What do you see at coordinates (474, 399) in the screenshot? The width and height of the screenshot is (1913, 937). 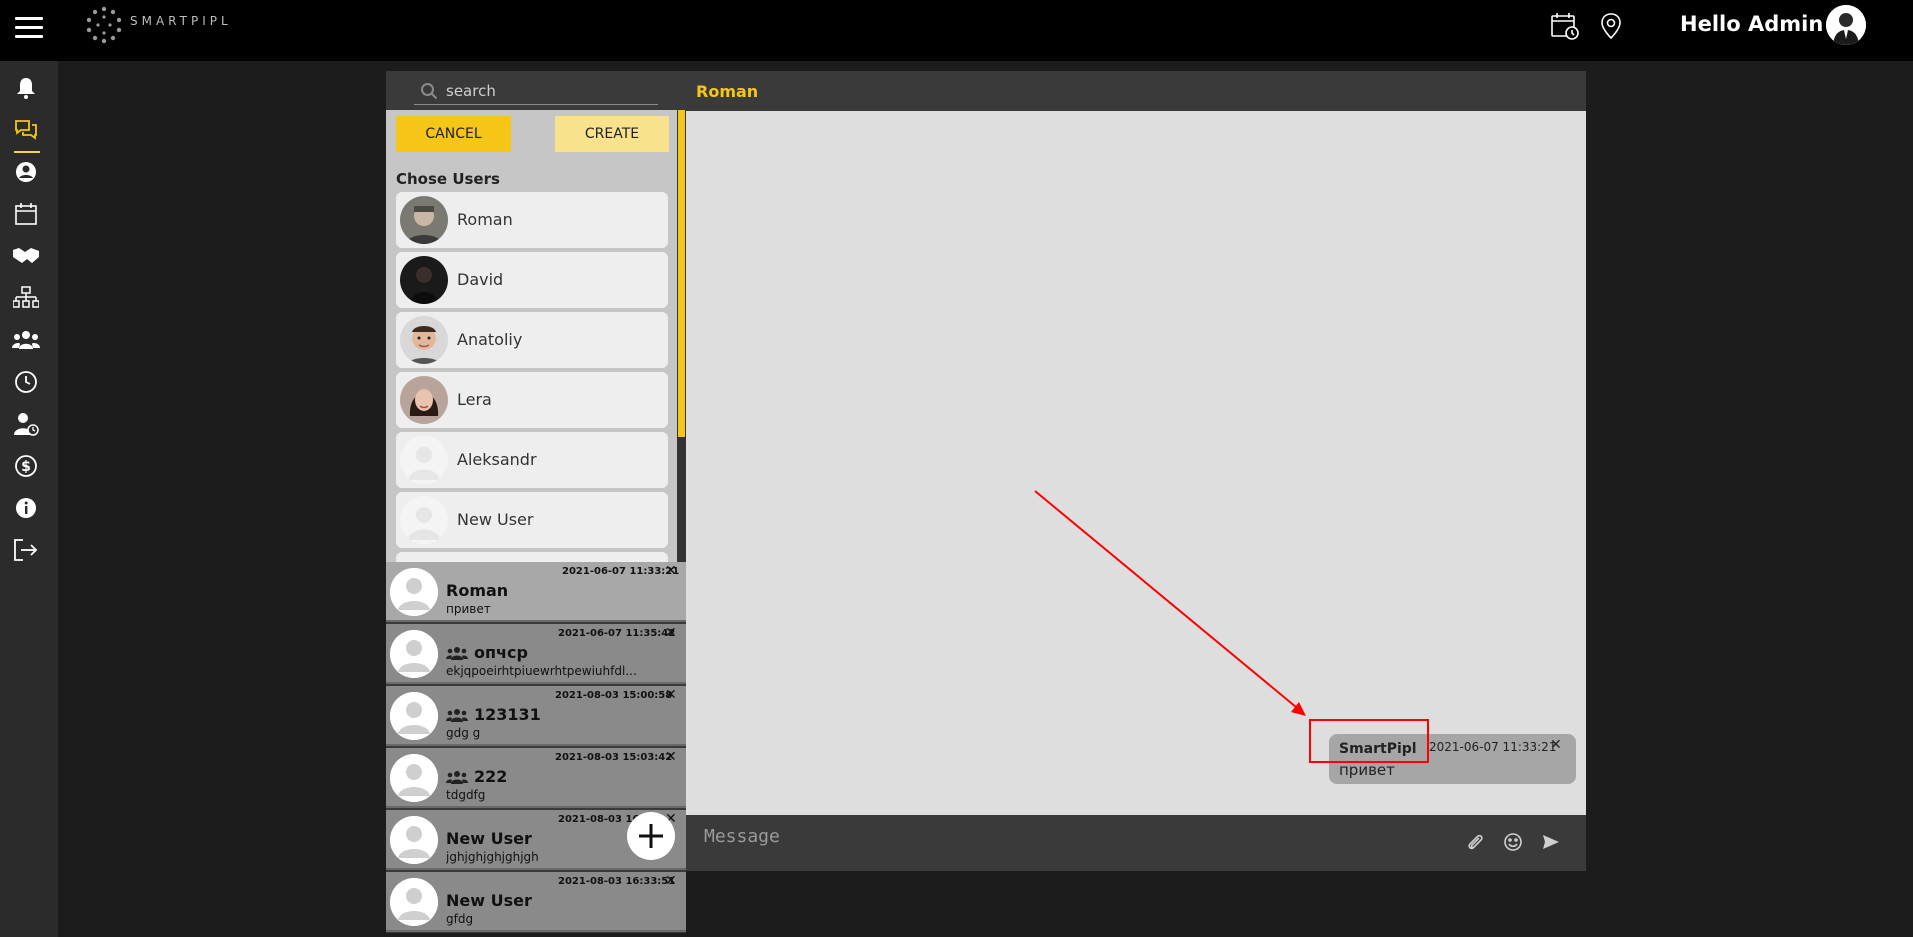 I see `user-name: Lera` at bounding box center [474, 399].